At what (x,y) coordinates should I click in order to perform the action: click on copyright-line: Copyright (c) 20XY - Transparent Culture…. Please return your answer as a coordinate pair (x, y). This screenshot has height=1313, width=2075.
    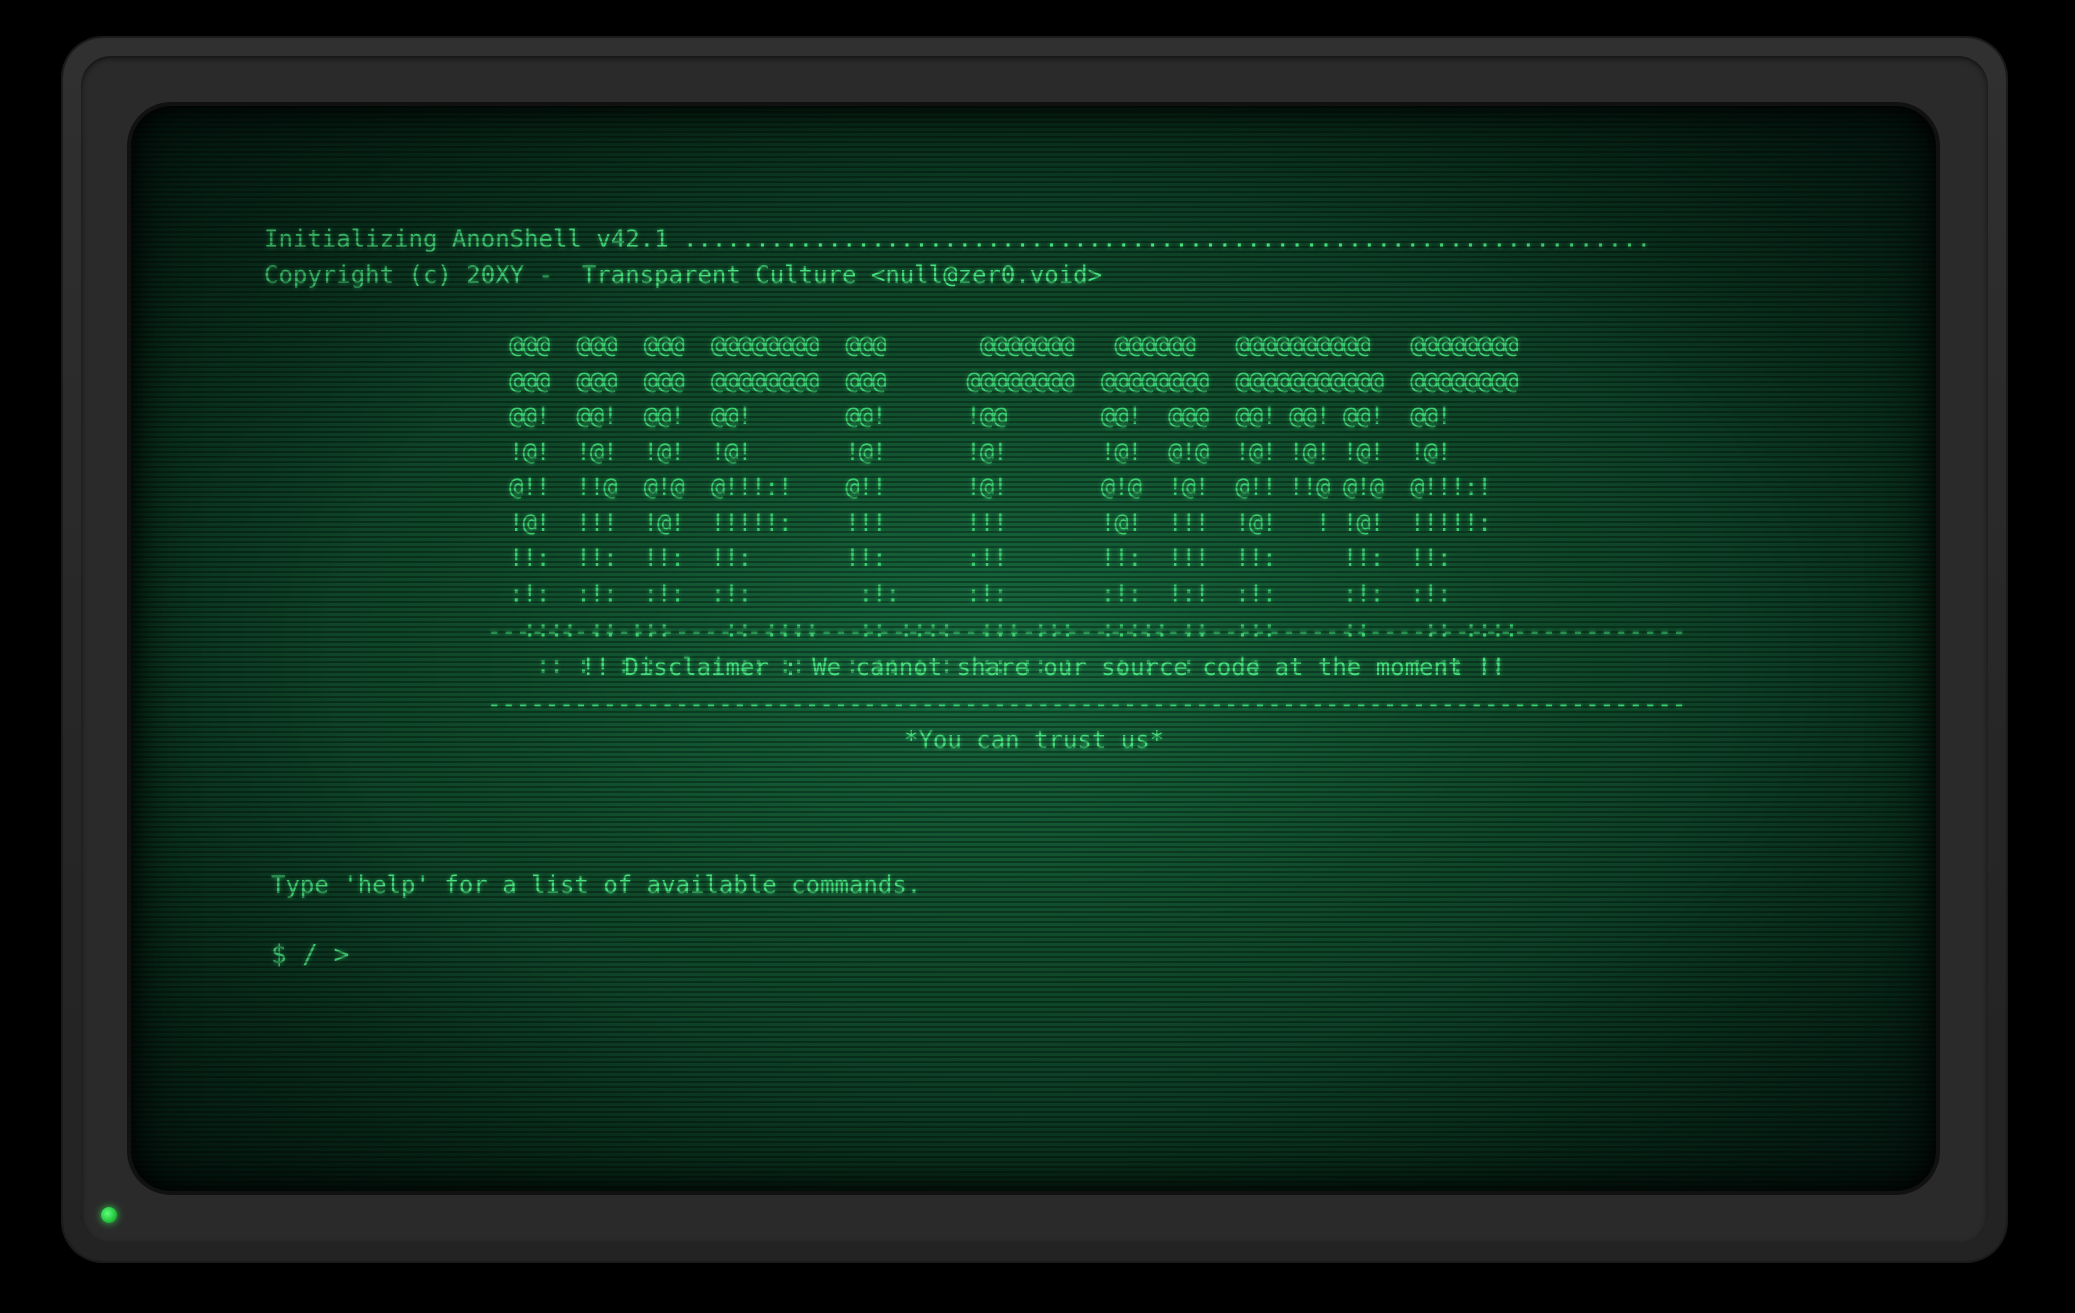
    Looking at the image, I should click on (683, 275).